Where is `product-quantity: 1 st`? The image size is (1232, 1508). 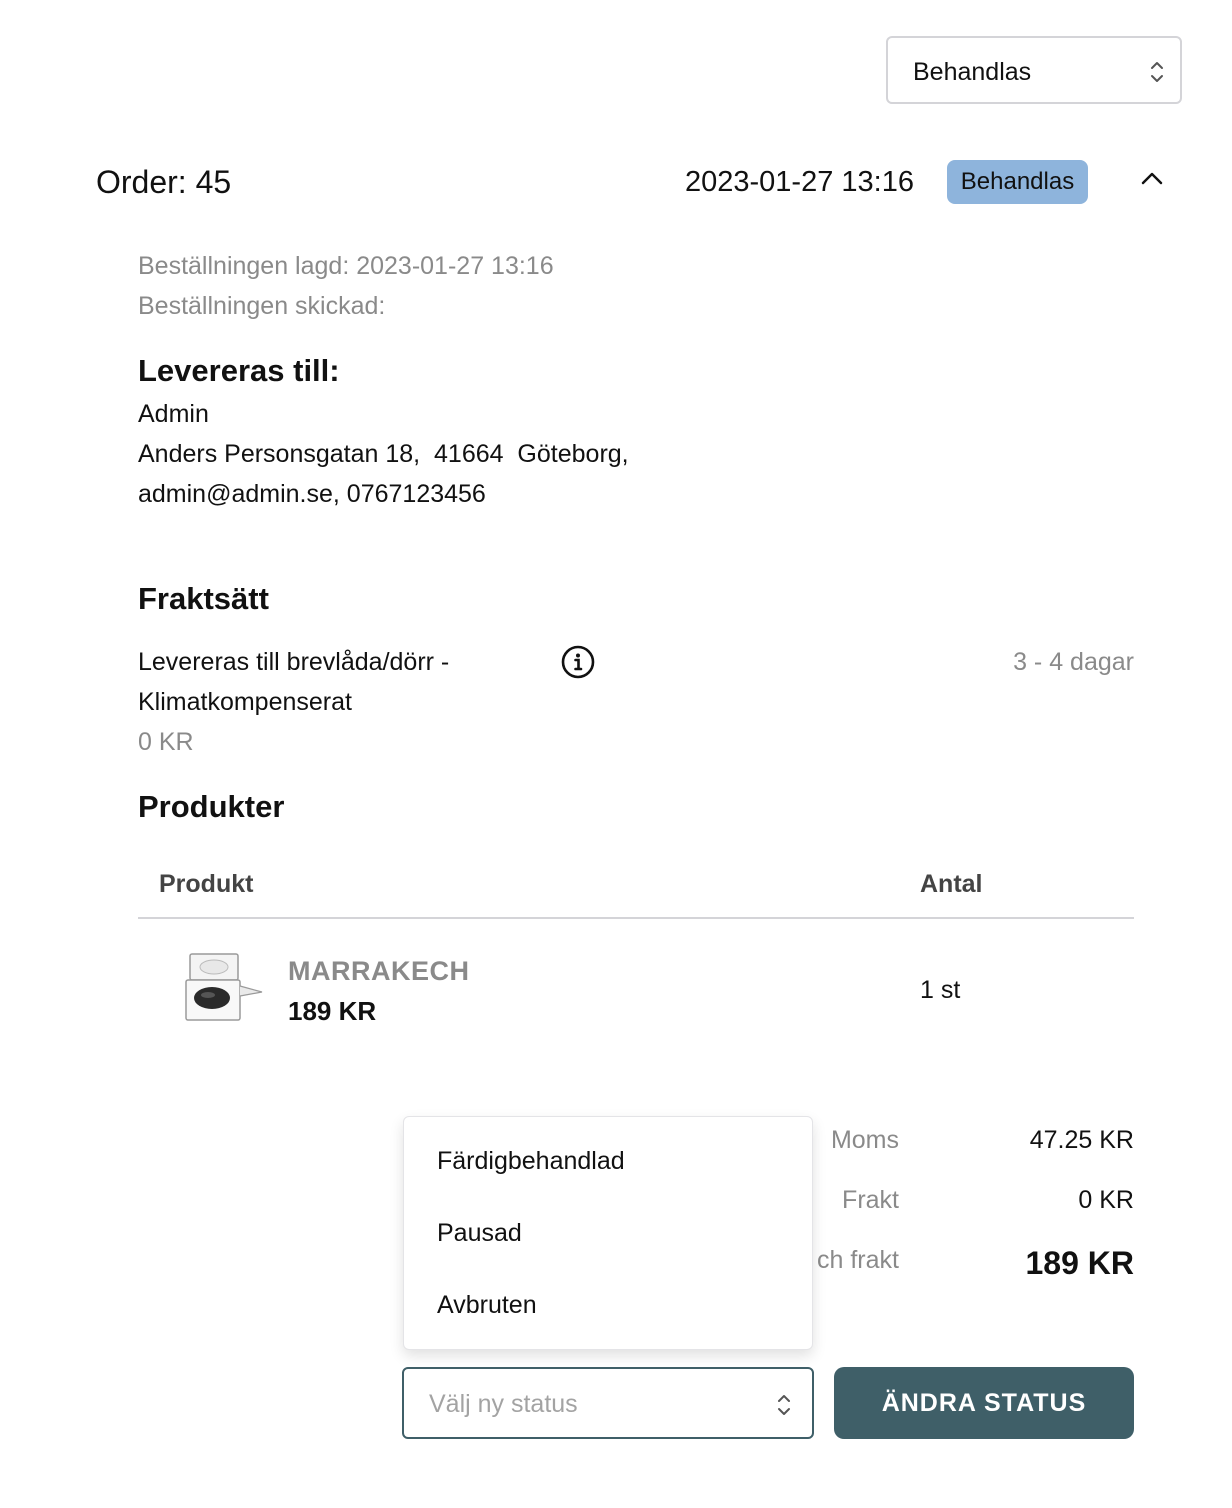
product-quantity: 1 st is located at coordinates (940, 990).